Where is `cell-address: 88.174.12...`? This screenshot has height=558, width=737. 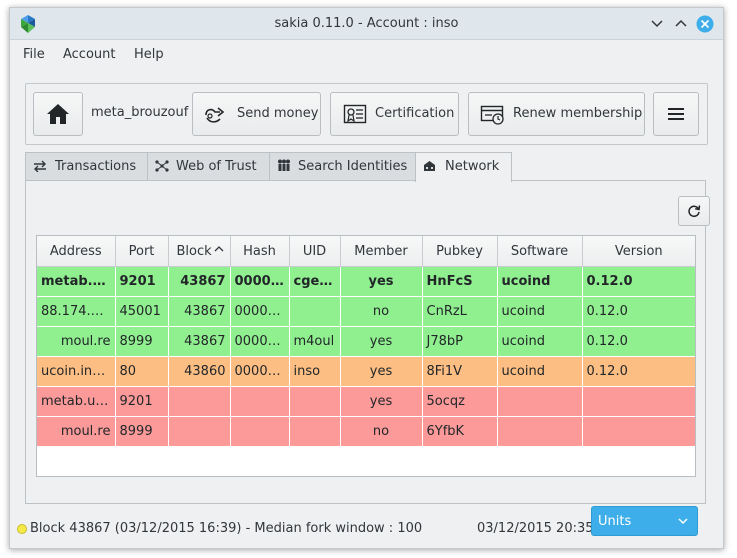
cell-address: 88.174.12... is located at coordinates (76, 311).